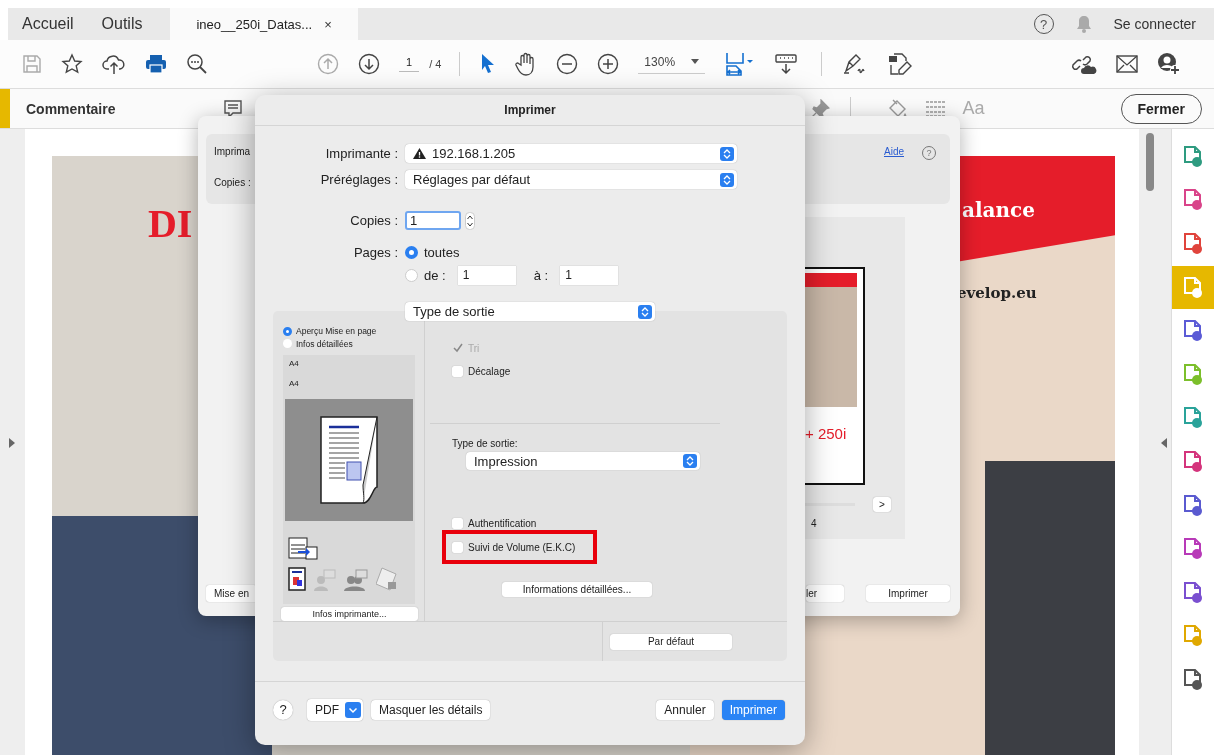  I want to click on help-link: Aide, so click(894, 151).